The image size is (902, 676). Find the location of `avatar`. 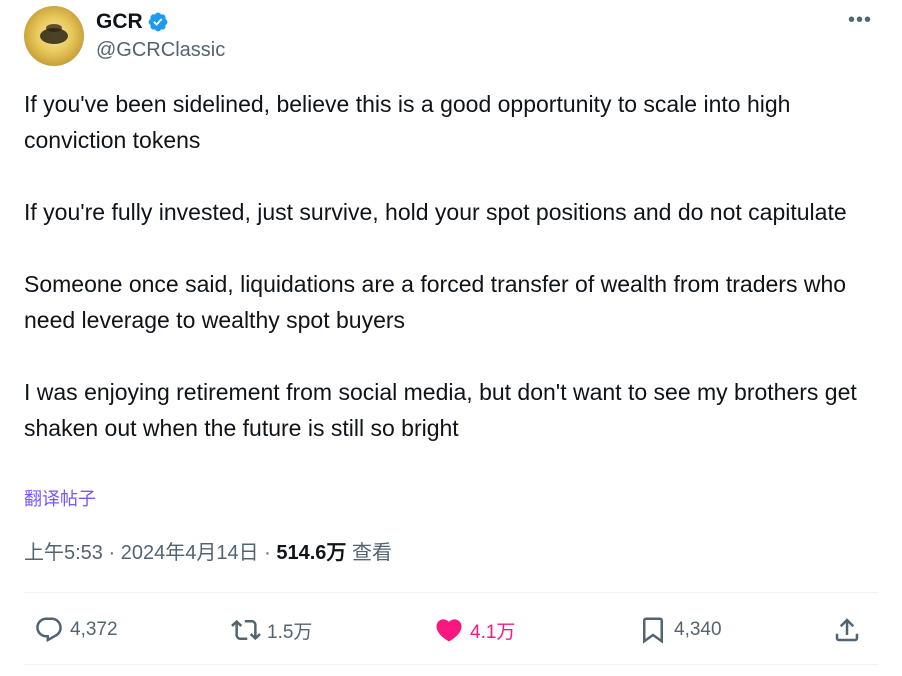

avatar is located at coordinates (54, 36).